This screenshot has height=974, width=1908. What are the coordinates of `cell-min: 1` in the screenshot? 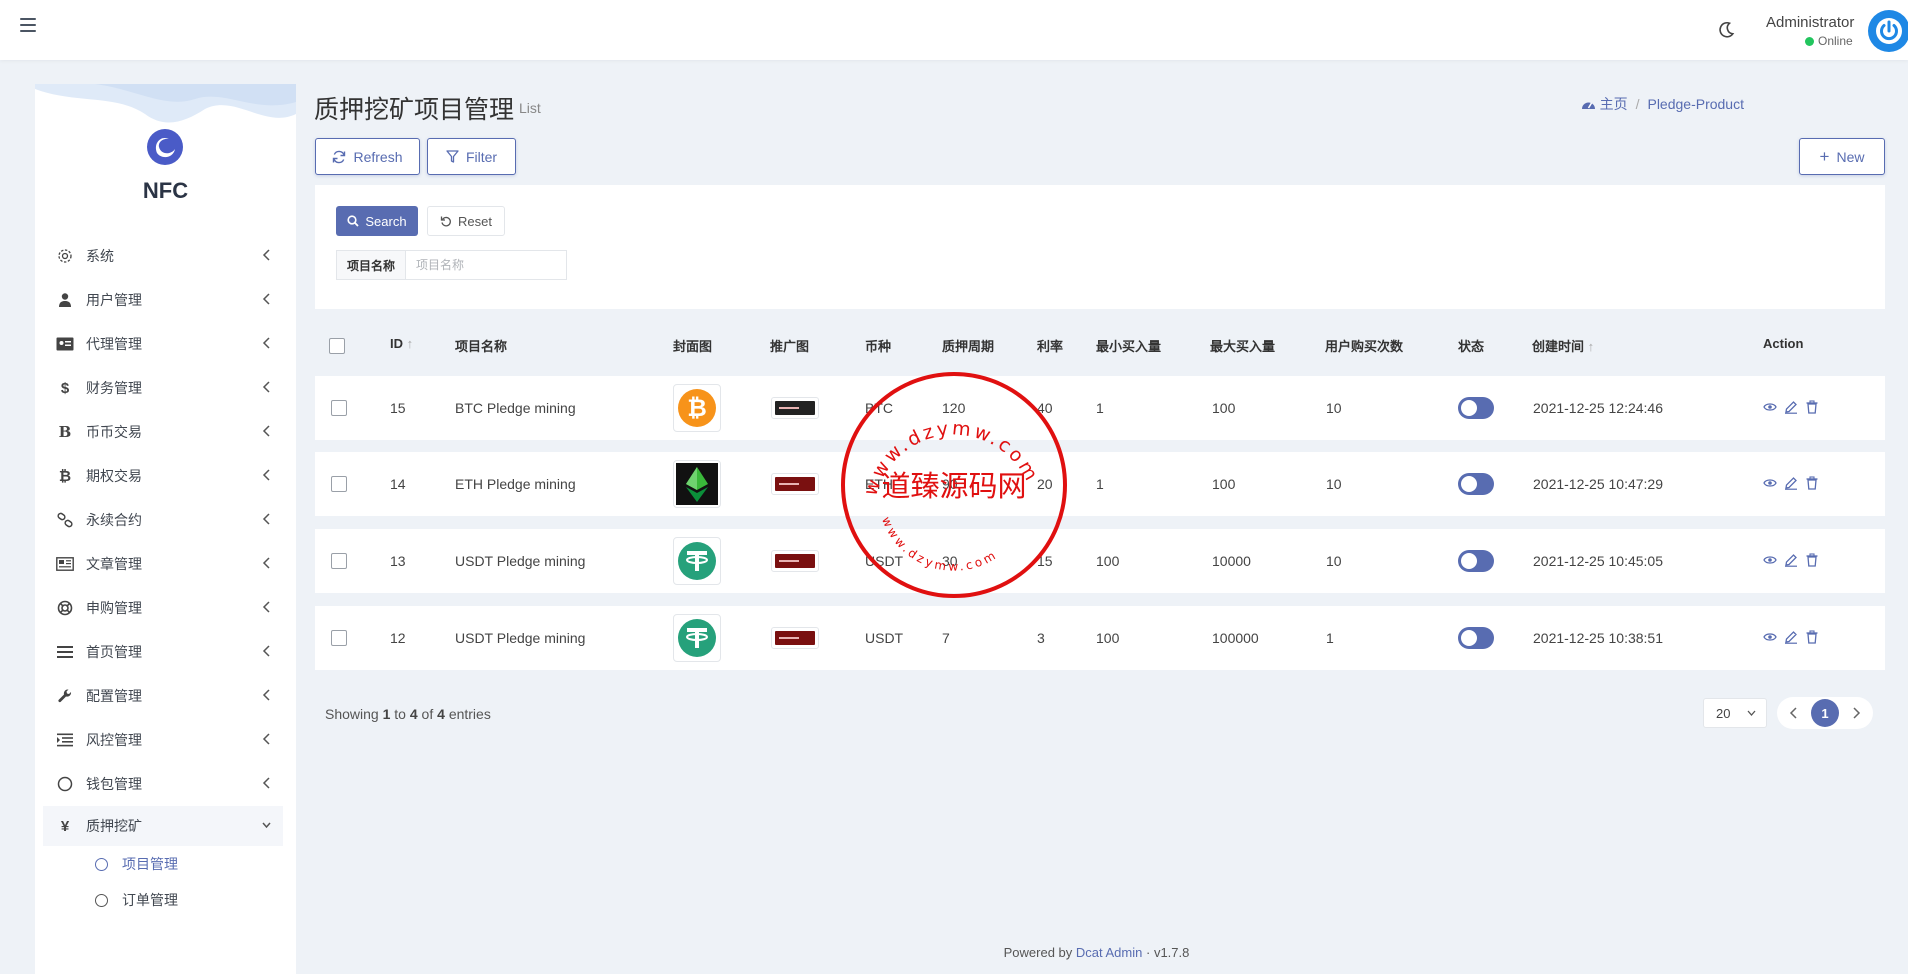 It's located at (1100, 484).